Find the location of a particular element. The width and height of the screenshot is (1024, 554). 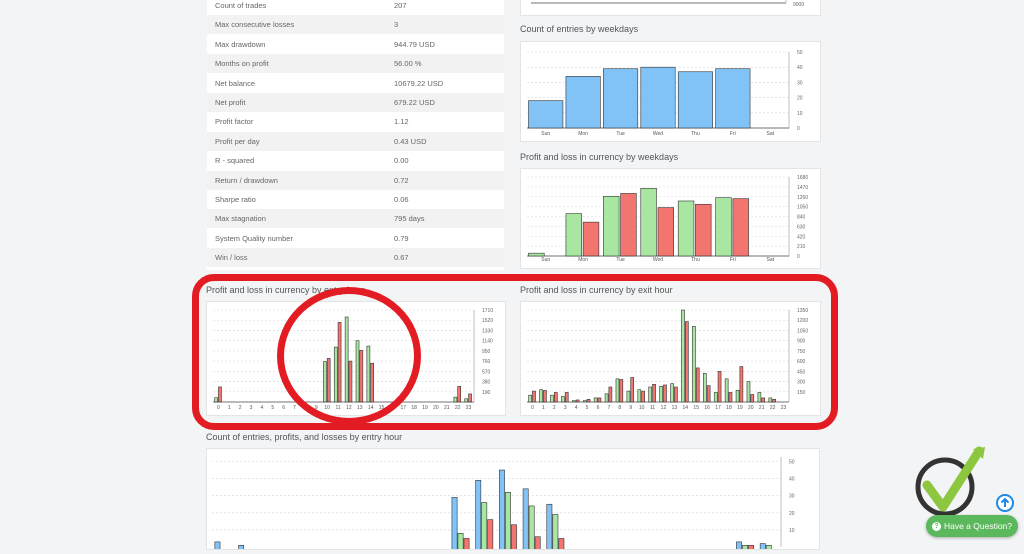

stat-value: 0.79 is located at coordinates (401, 238).